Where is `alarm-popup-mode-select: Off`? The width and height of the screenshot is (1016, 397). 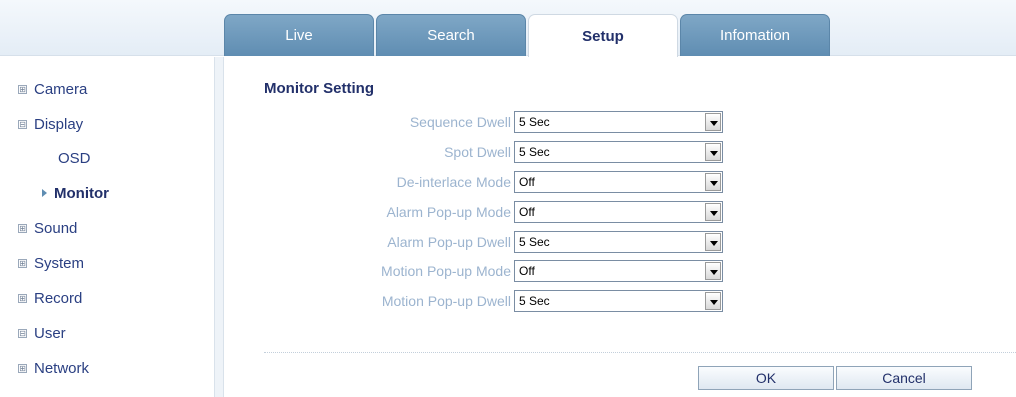 alarm-popup-mode-select: Off is located at coordinates (618, 212).